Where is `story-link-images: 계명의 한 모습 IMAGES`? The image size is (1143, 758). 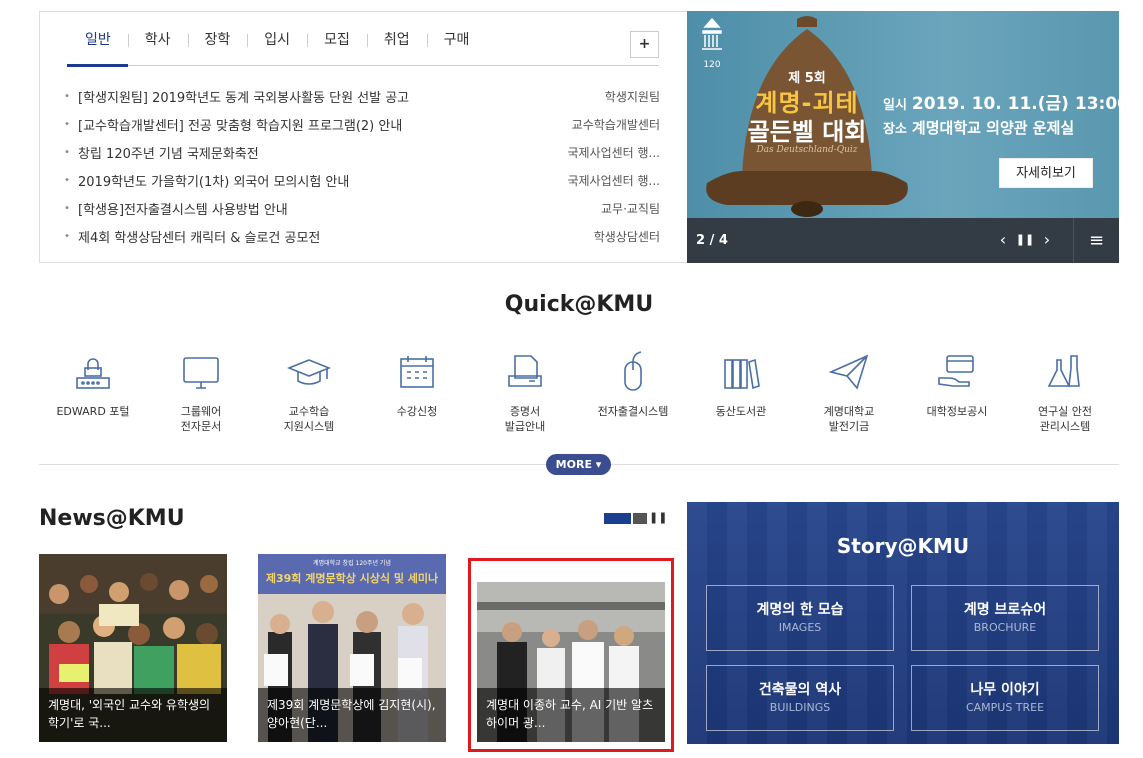
story-link-images: 계명의 한 모습 IMAGES is located at coordinates (800, 618).